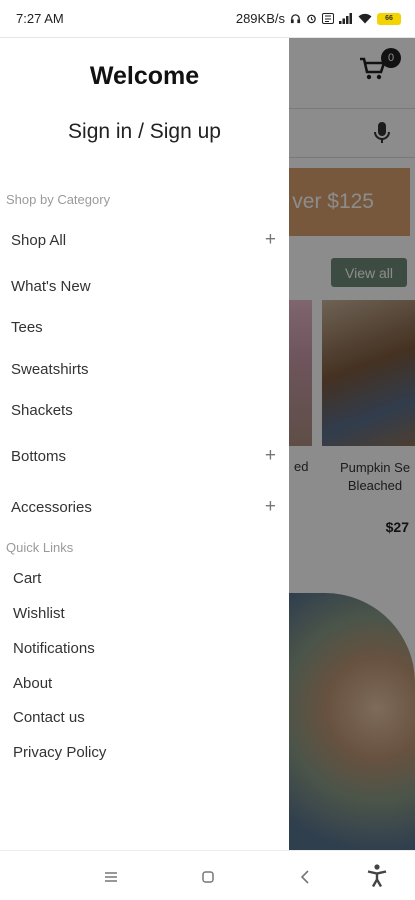 The width and height of the screenshot is (415, 900). What do you see at coordinates (144, 132) in the screenshot?
I see `sign-in-link: Sign in / Sign up` at bounding box center [144, 132].